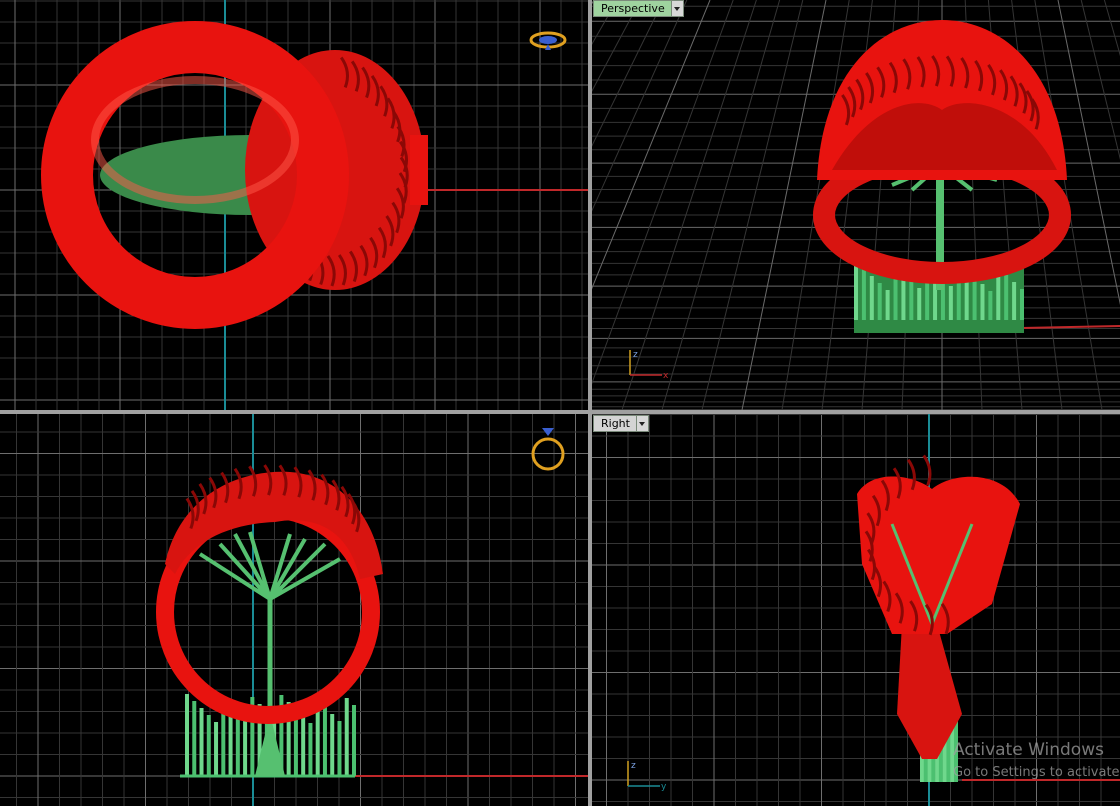 The width and height of the screenshot is (1120, 806). What do you see at coordinates (632, 8) in the screenshot?
I see `viewport-label-text: Perspective` at bounding box center [632, 8].